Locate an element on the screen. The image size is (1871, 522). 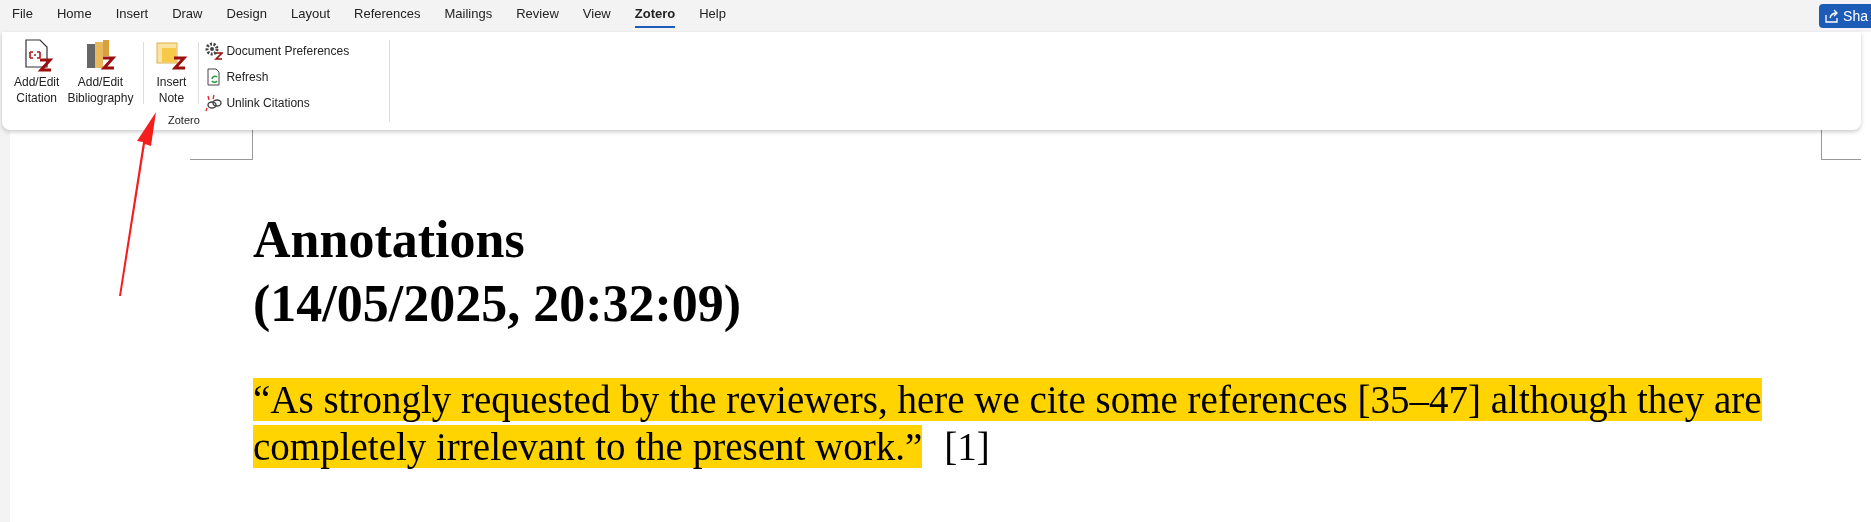
citation-link: [1] is located at coordinates (967, 446).